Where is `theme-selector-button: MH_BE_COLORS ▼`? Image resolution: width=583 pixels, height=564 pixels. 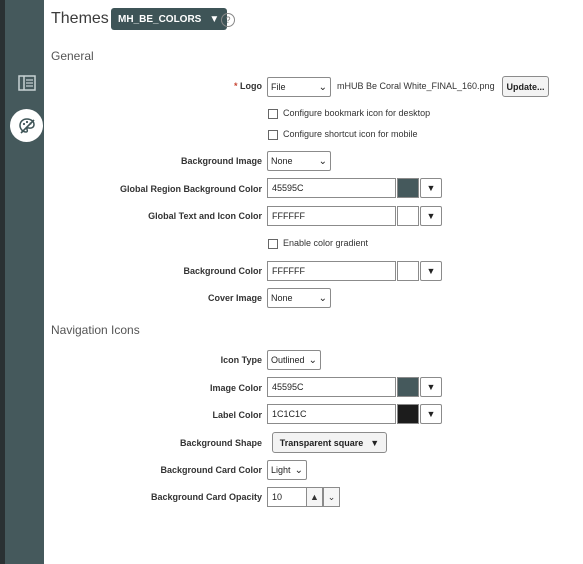
theme-selector-button: MH_BE_COLORS ▼ is located at coordinates (169, 19).